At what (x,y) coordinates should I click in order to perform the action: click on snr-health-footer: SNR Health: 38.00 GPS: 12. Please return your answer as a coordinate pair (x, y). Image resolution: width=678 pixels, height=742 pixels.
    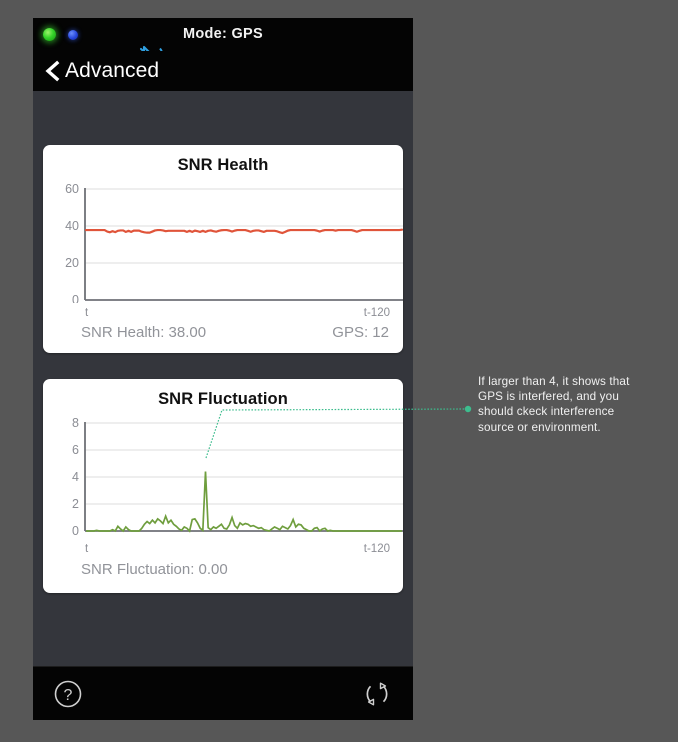
    Looking at the image, I should click on (223, 334).